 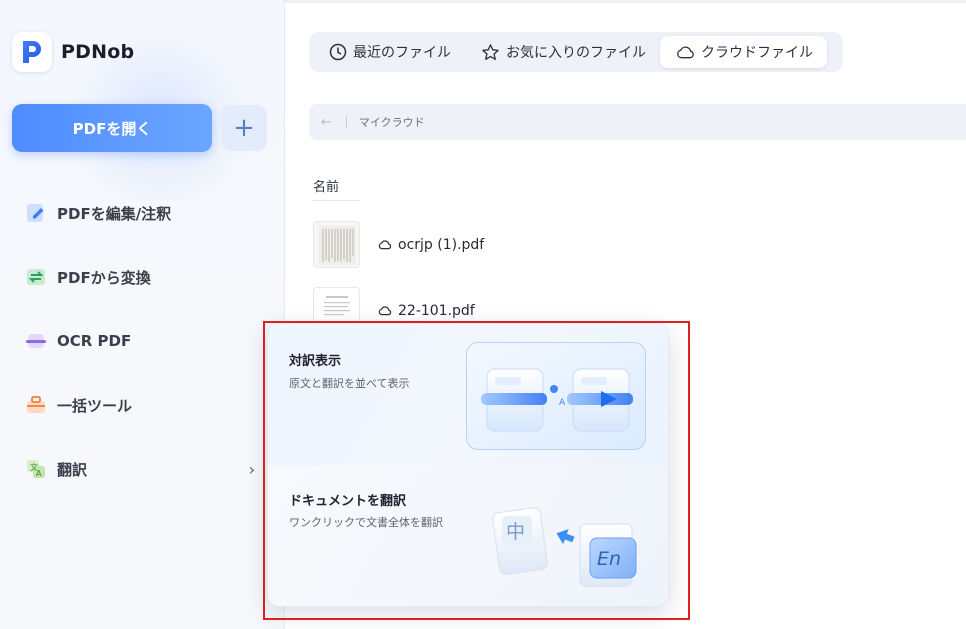 I want to click on chevron-right-icon: ›, so click(x=251, y=469).